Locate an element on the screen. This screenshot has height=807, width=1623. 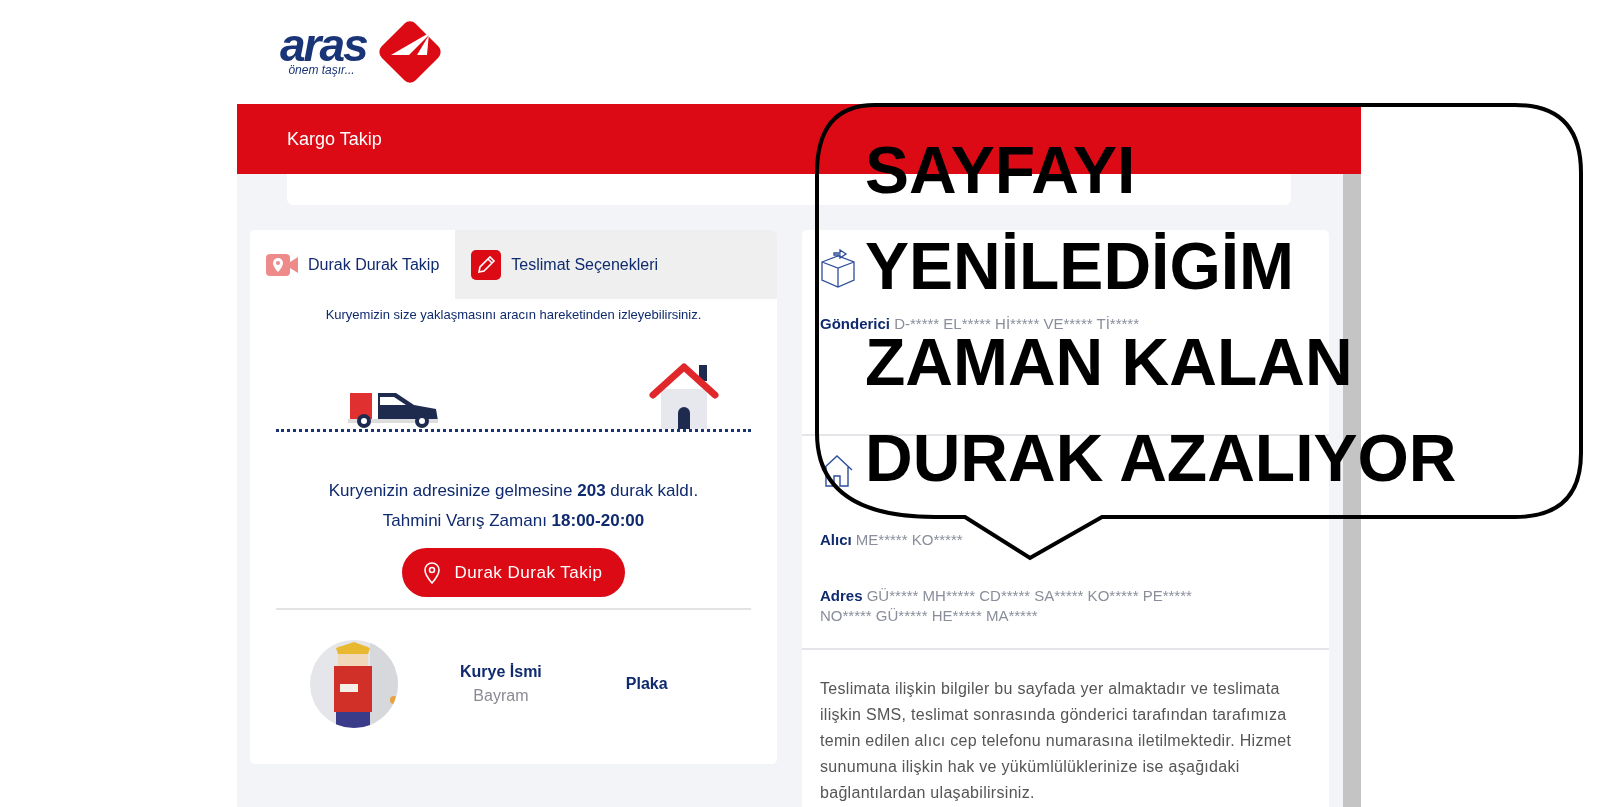
info-row-text: Adres GÜ***** MH***** CD***** SA***** KO***** PE***** NO***** GÜ***** HE***** MA***** is located at coordinates (1006, 606).